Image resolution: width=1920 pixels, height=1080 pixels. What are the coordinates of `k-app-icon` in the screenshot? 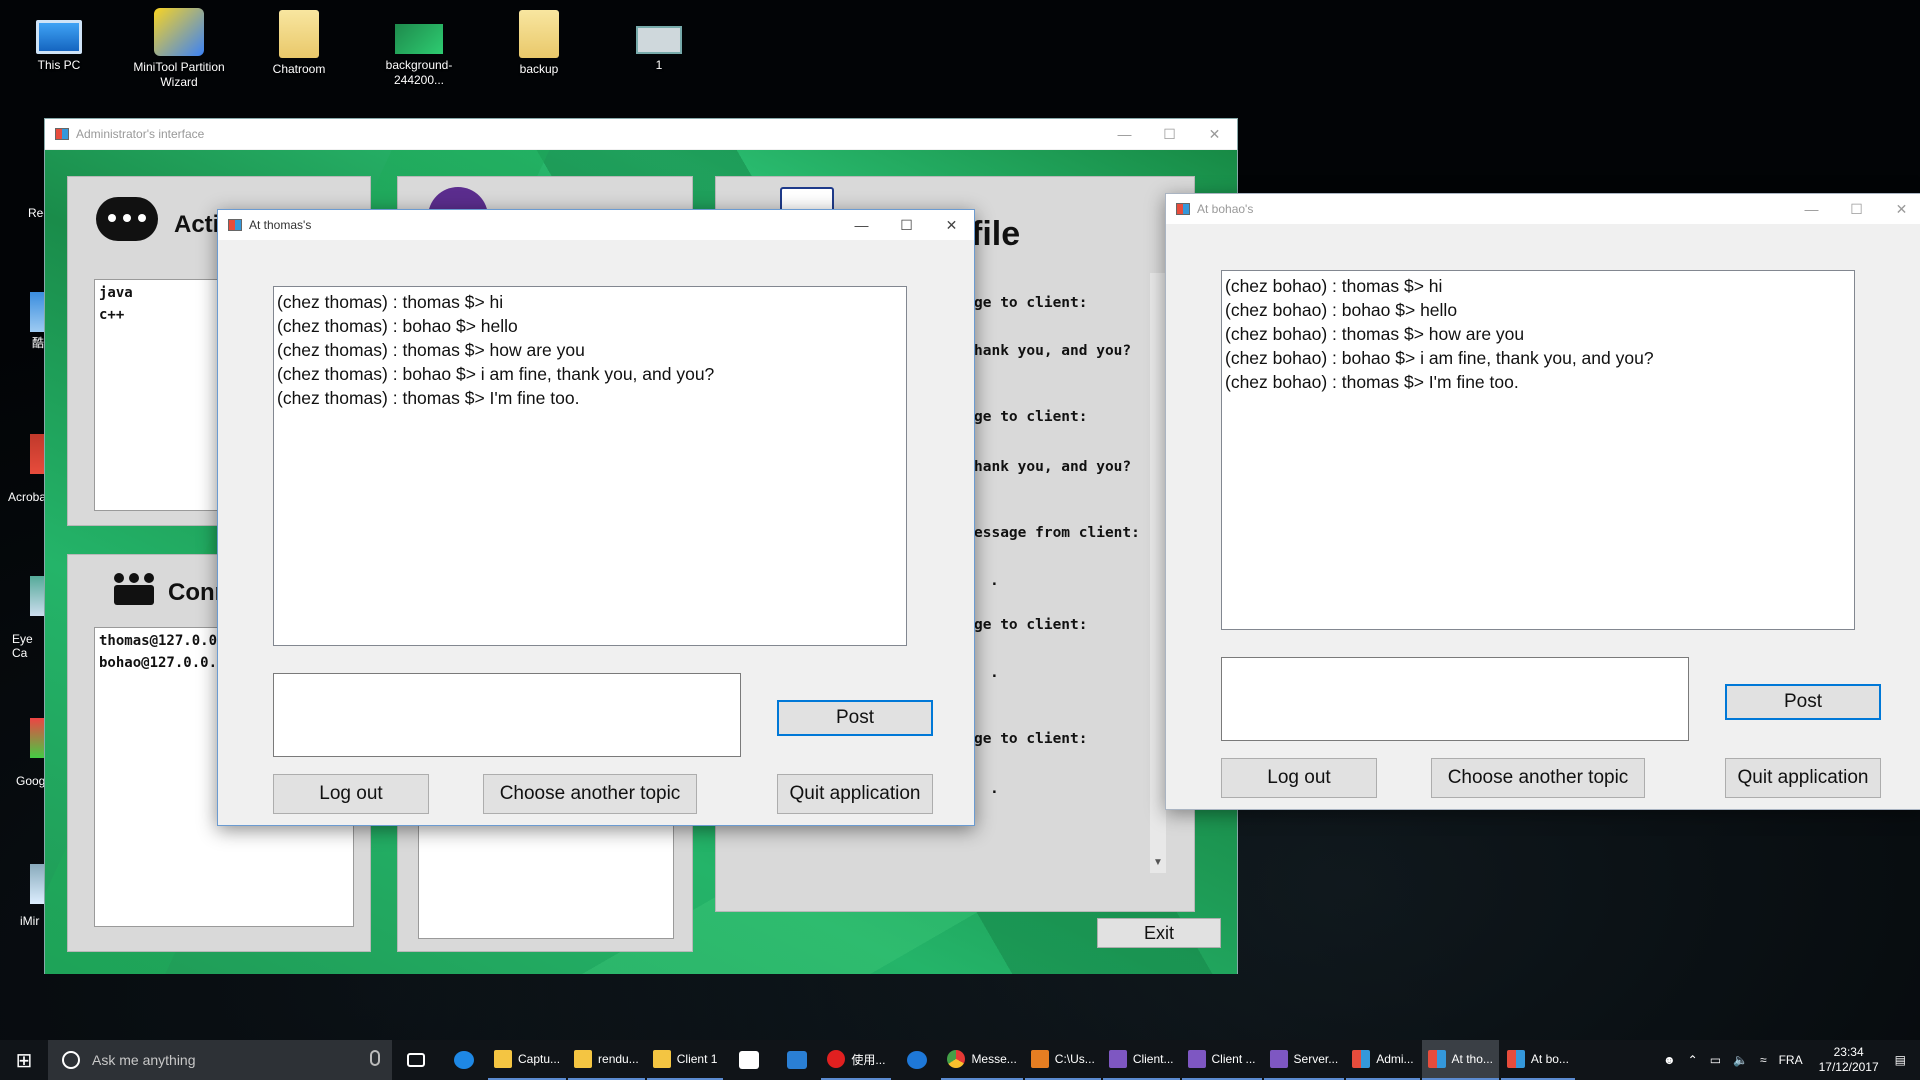 It's located at (917, 1060).